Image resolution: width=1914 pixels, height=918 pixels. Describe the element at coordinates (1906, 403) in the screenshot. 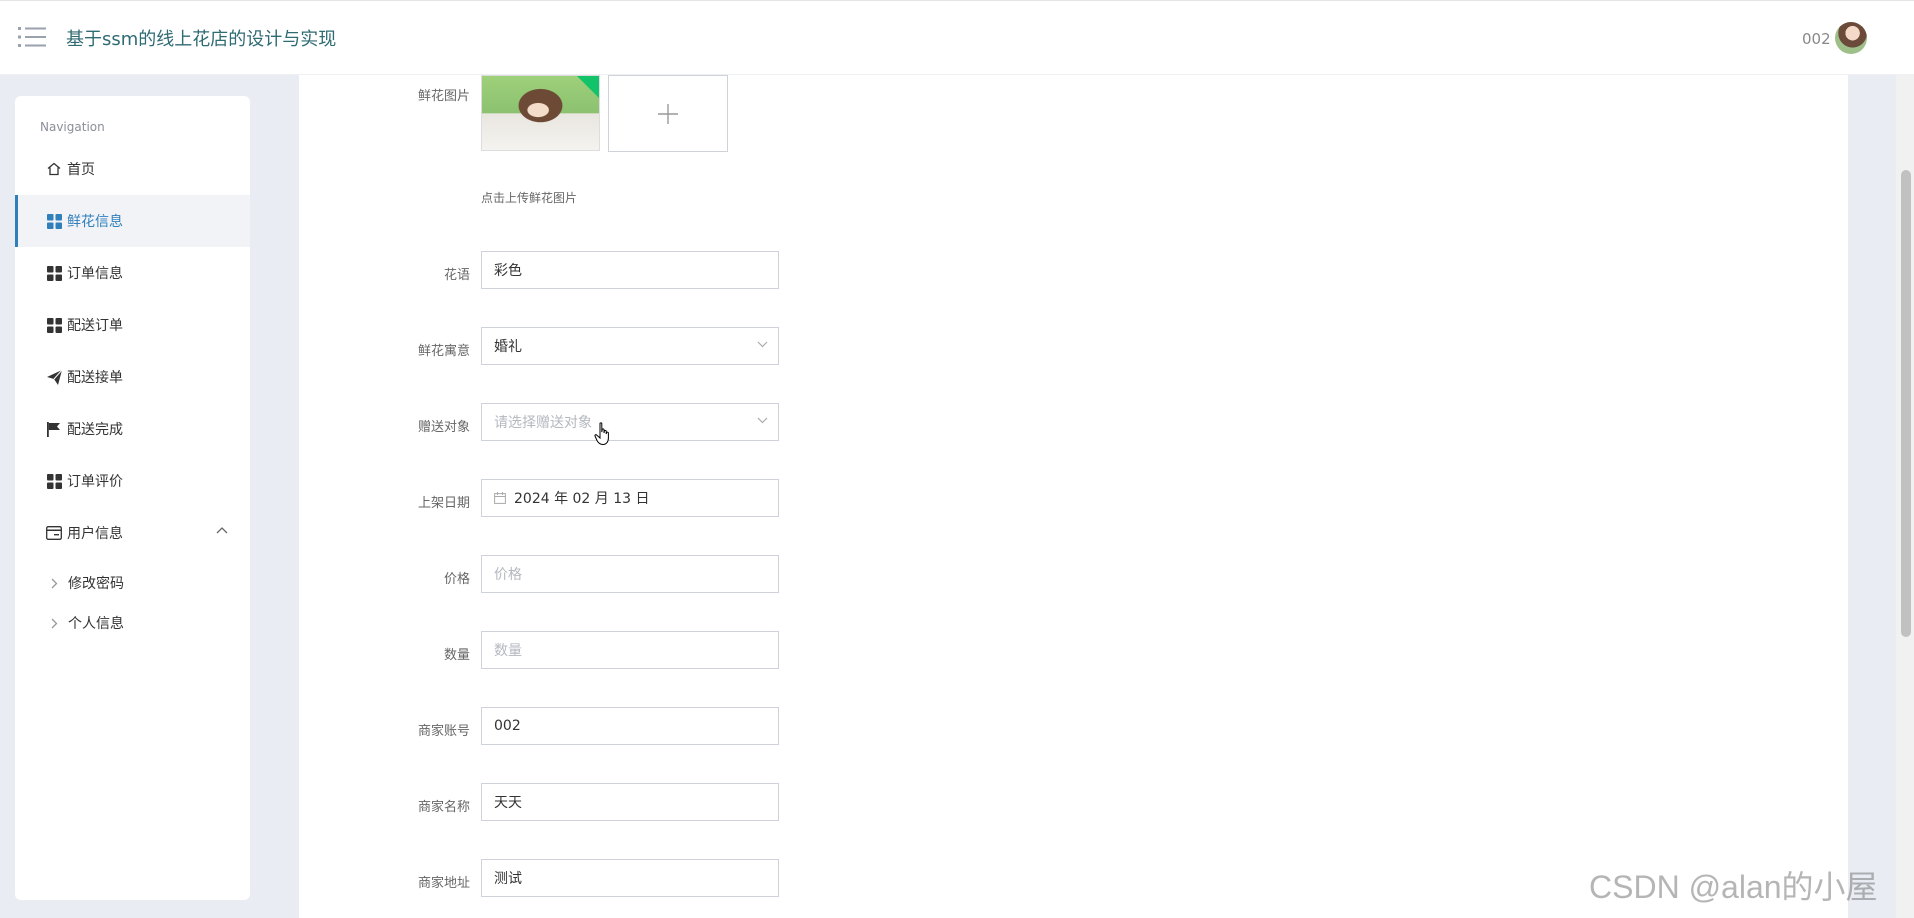

I see `scrollbar-thumb` at that location.